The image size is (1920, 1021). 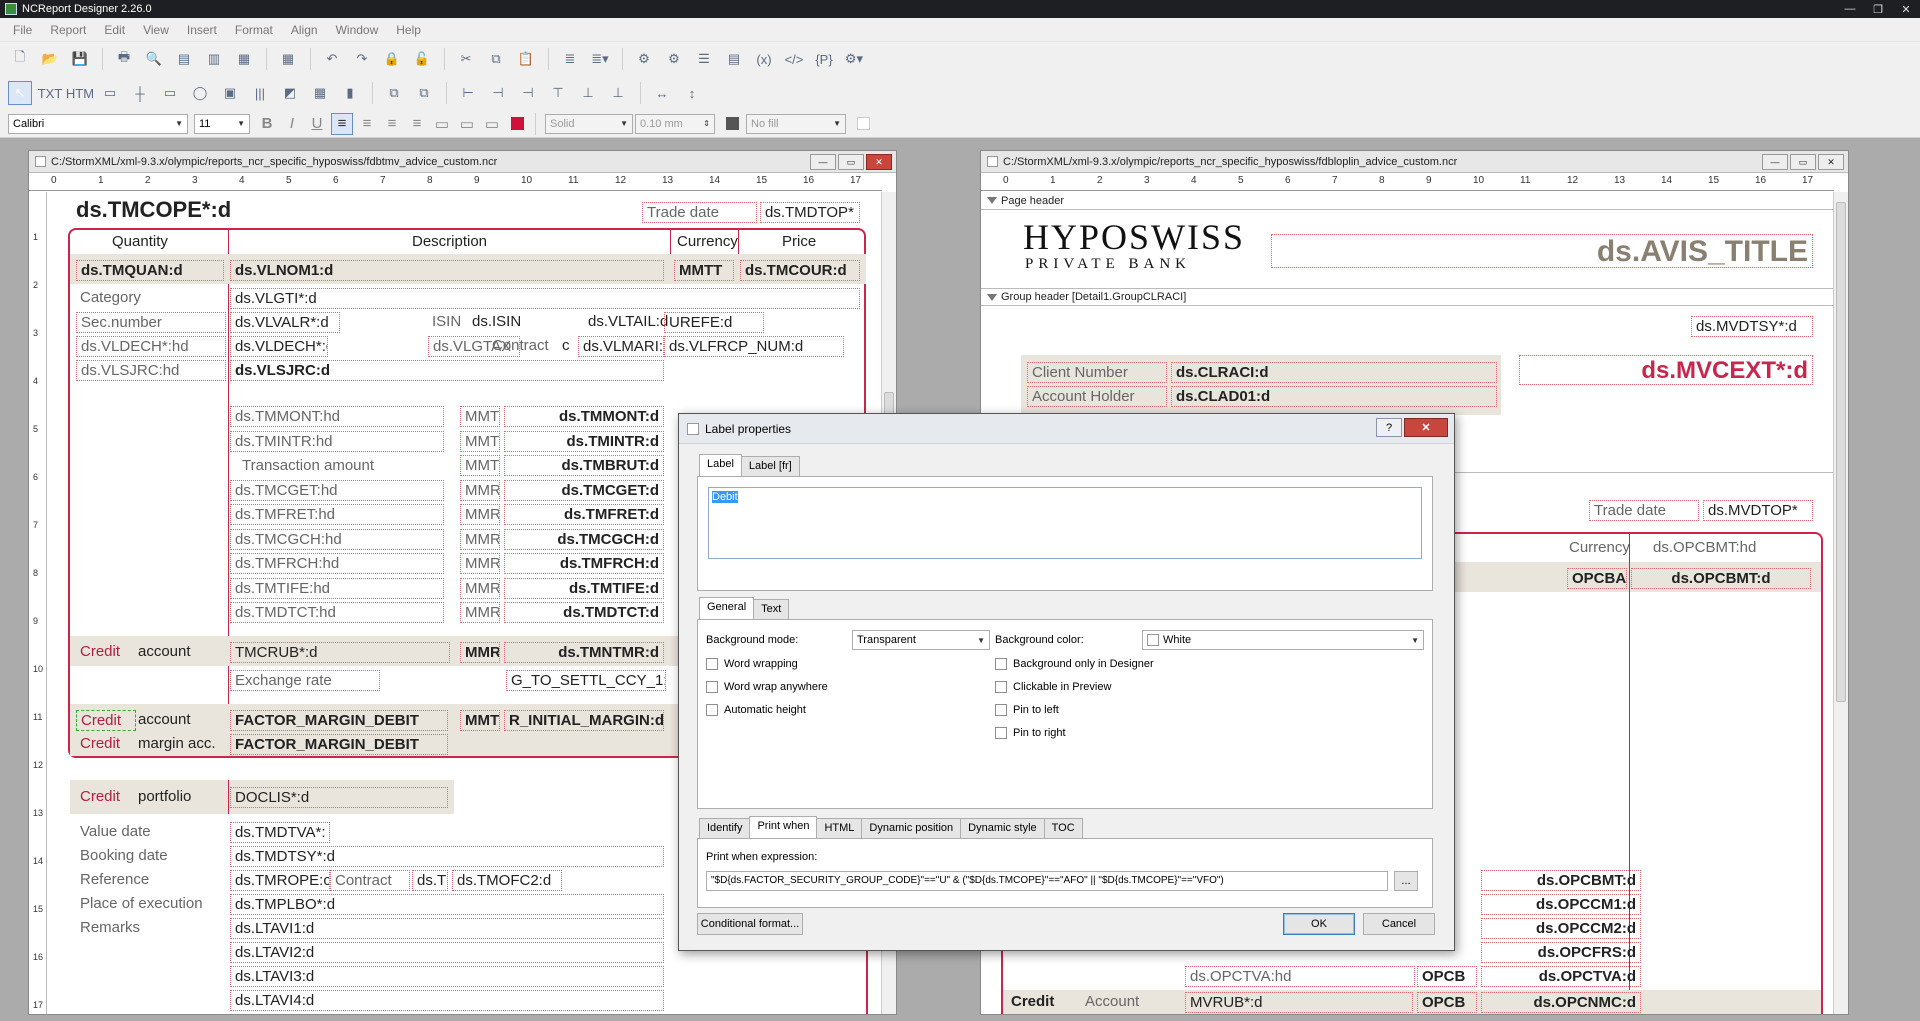 I want to click on font-size-combo: 11 ▼, so click(x=222, y=123).